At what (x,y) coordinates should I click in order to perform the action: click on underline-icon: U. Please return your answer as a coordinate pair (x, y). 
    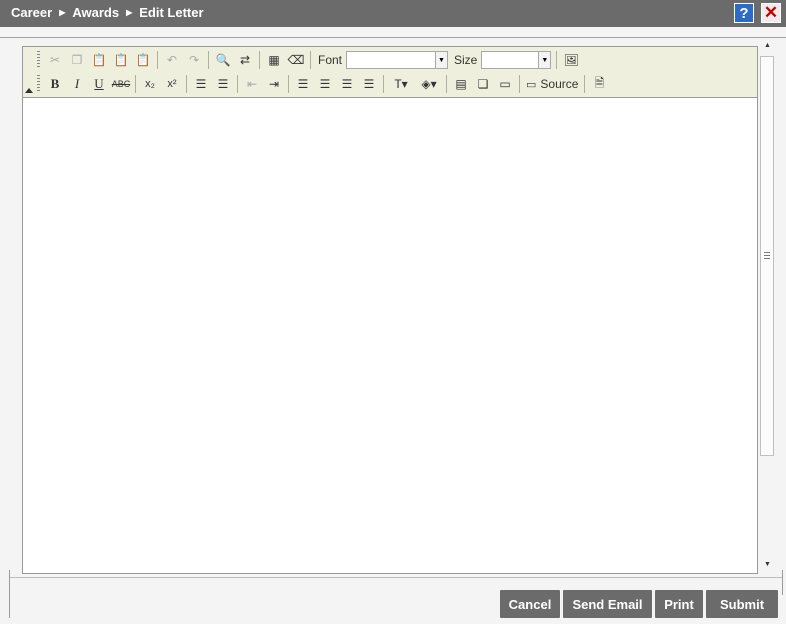
    Looking at the image, I should click on (99, 84).